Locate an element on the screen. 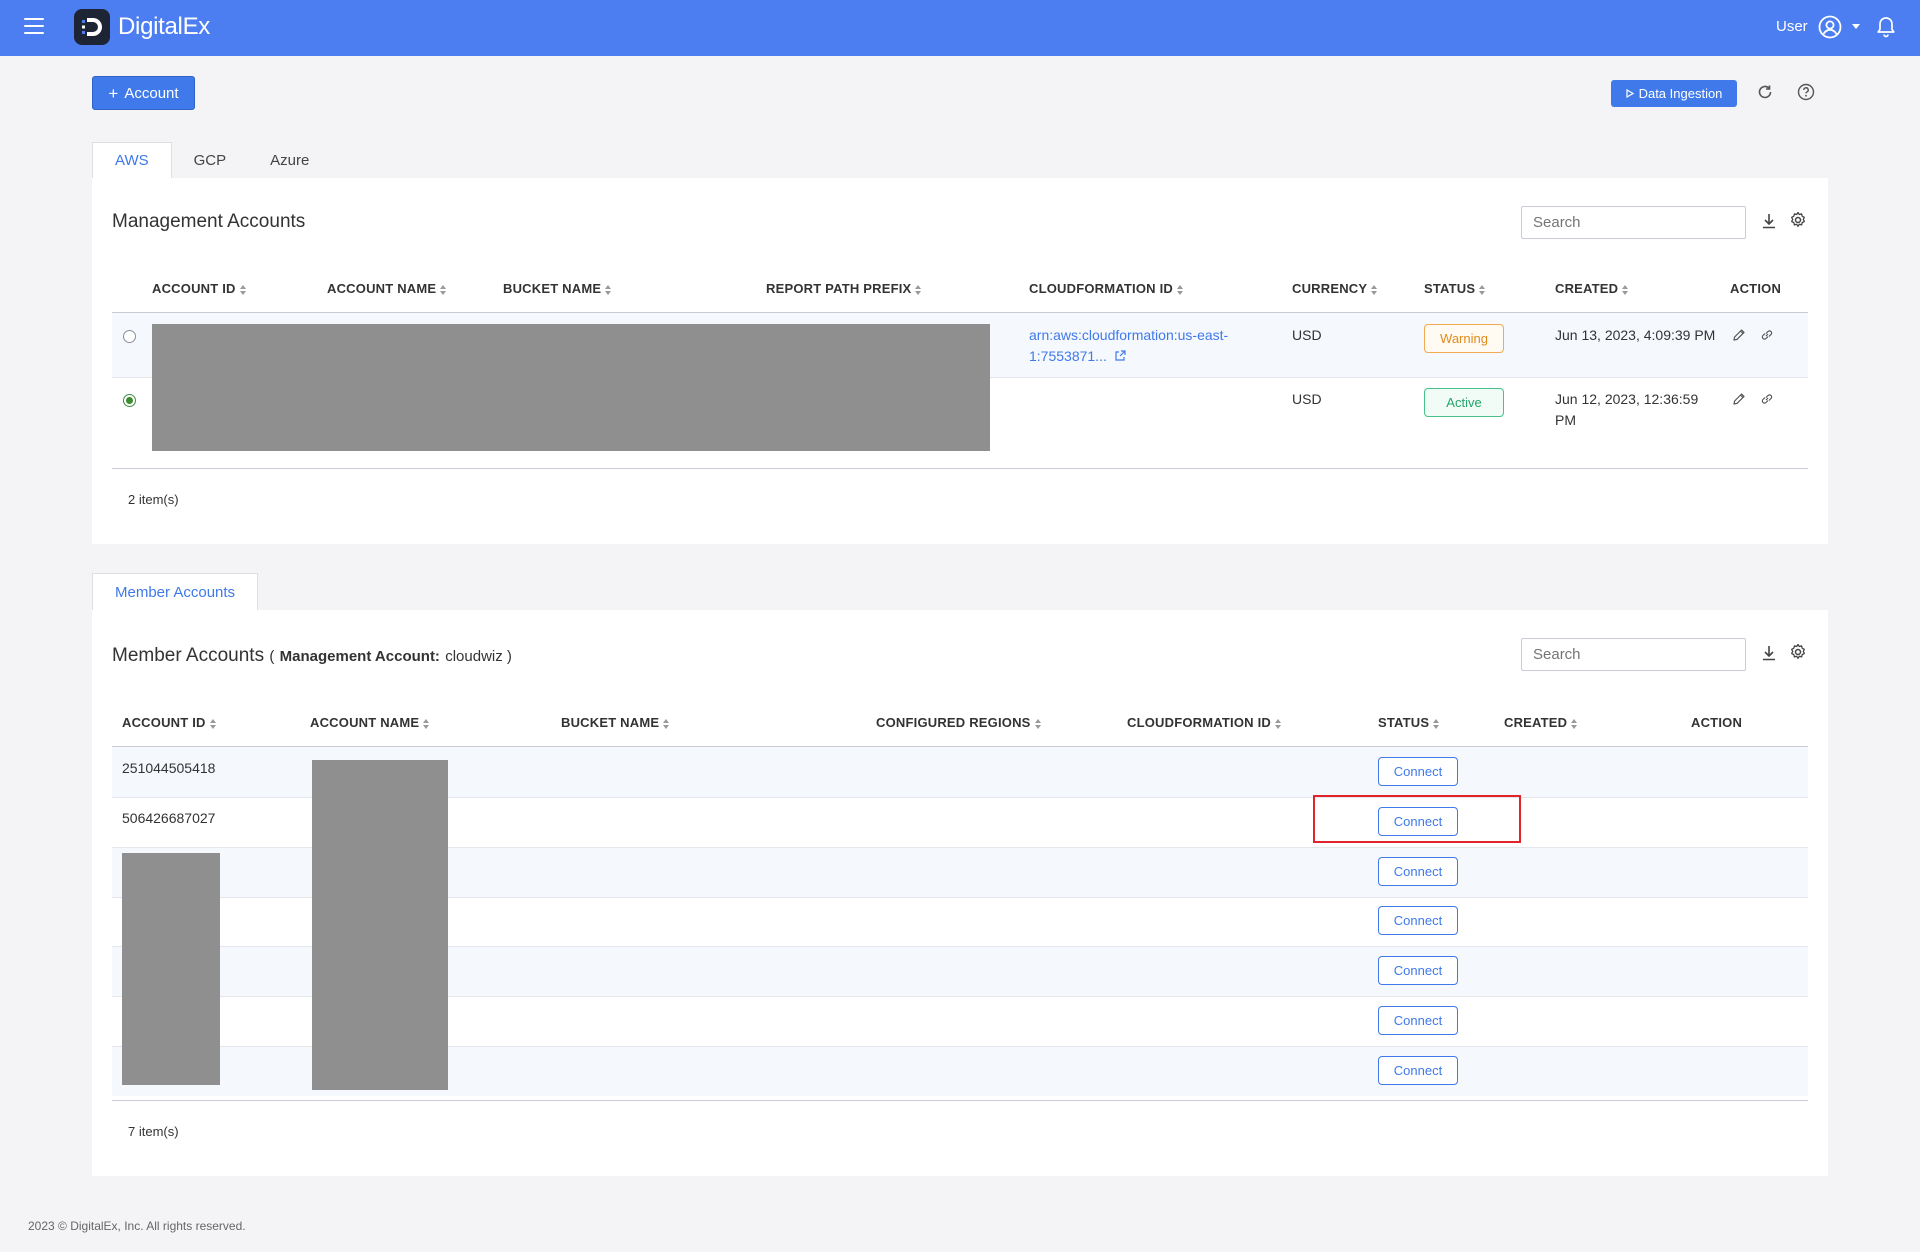 The width and height of the screenshot is (1920, 1252). account-id-value: 506426687027 is located at coordinates (169, 818).